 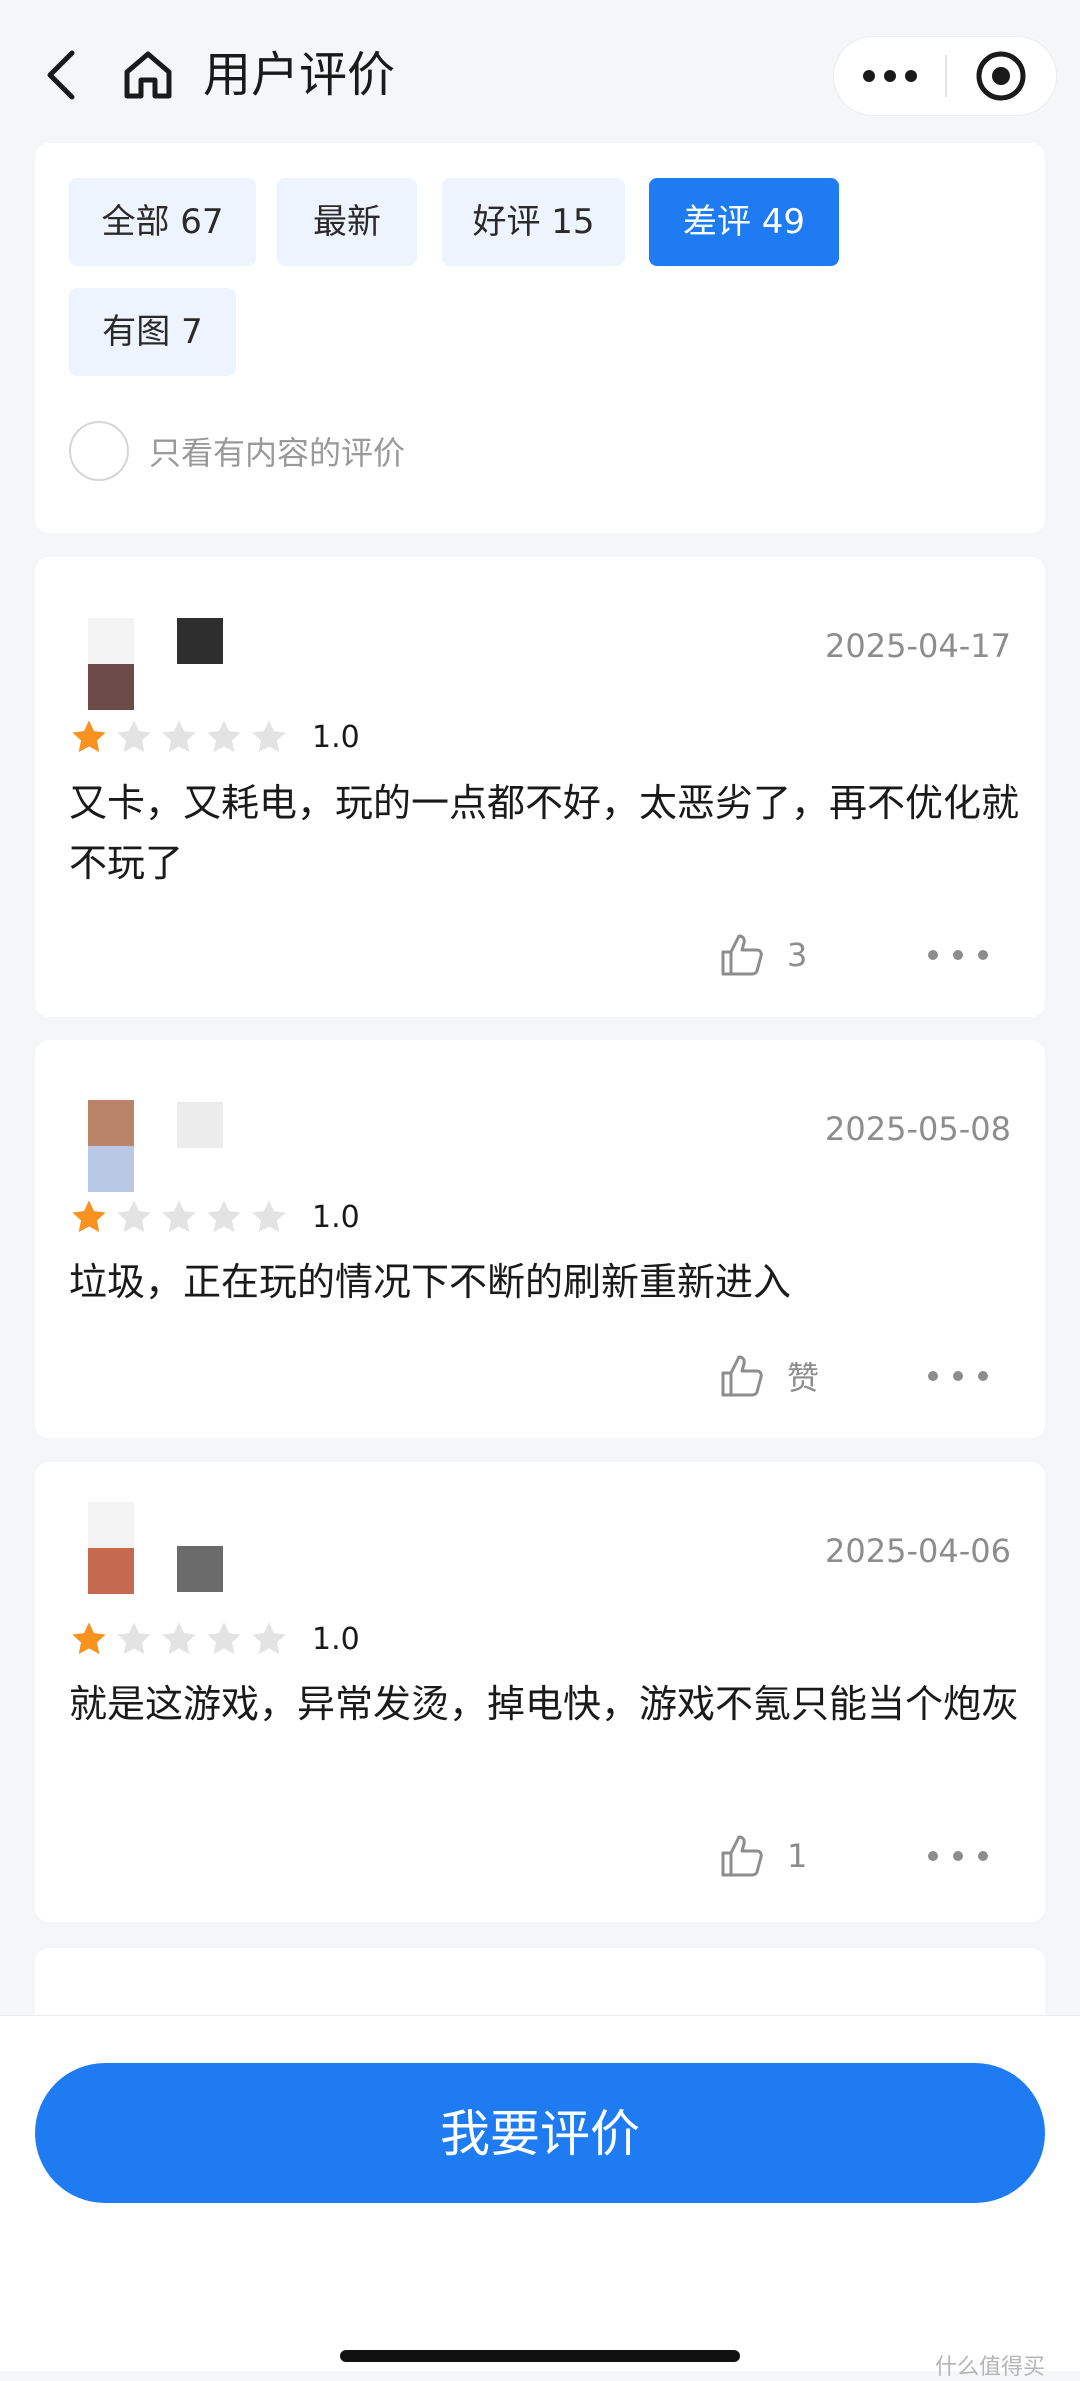 I want to click on target-close-icon, so click(x=1001, y=76).